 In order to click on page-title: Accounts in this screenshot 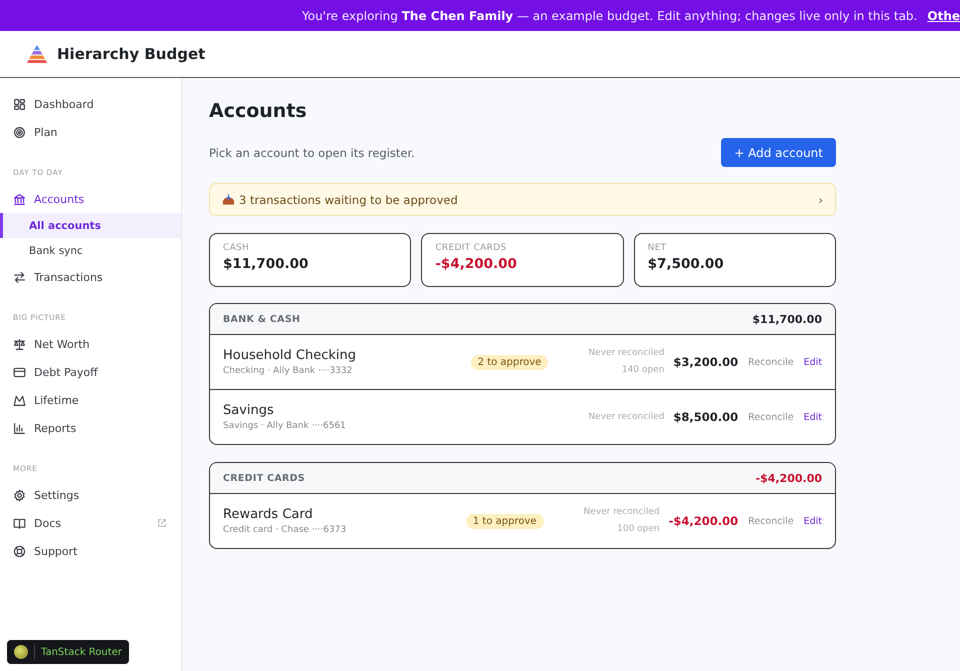, I will do `click(258, 111)`.